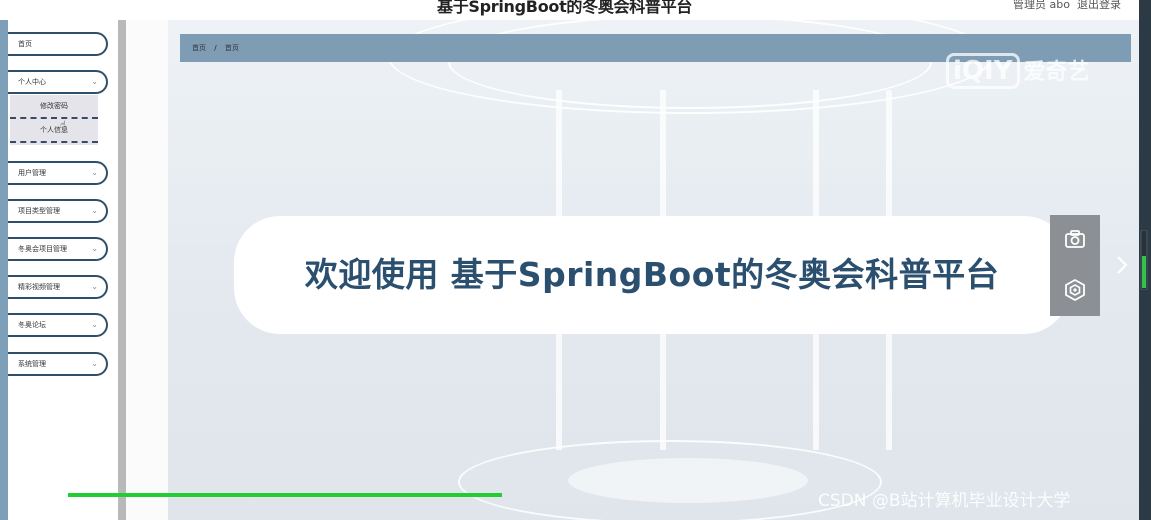 The width and height of the screenshot is (1151, 520). What do you see at coordinates (1041, 5) in the screenshot?
I see `admin-label: 管理员 abo` at bounding box center [1041, 5].